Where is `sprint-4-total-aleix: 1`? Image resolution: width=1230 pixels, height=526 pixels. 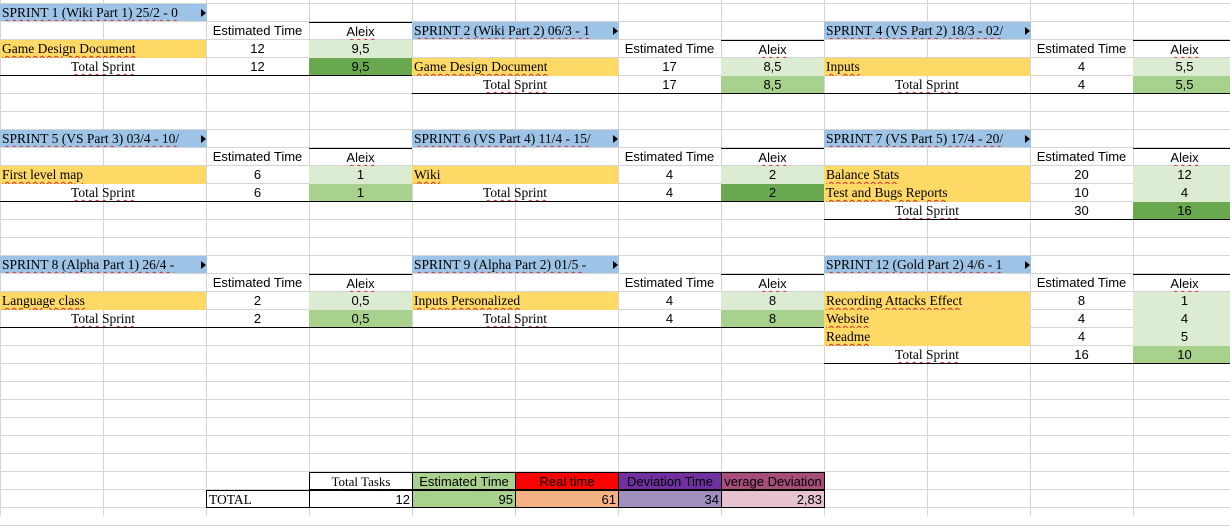
sprint-4-total-aleix: 1 is located at coordinates (360, 193).